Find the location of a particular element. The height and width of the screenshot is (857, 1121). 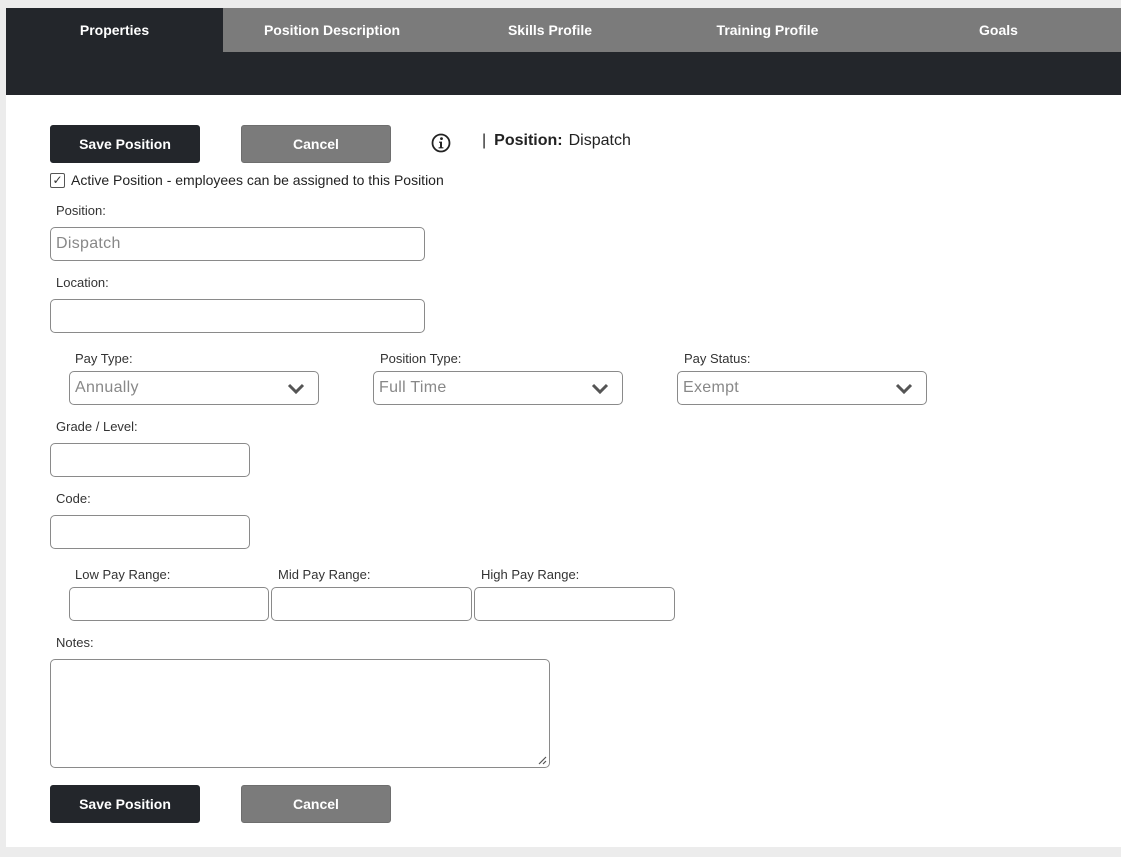

grade-level-label: Grade / Level: is located at coordinates (97, 426).